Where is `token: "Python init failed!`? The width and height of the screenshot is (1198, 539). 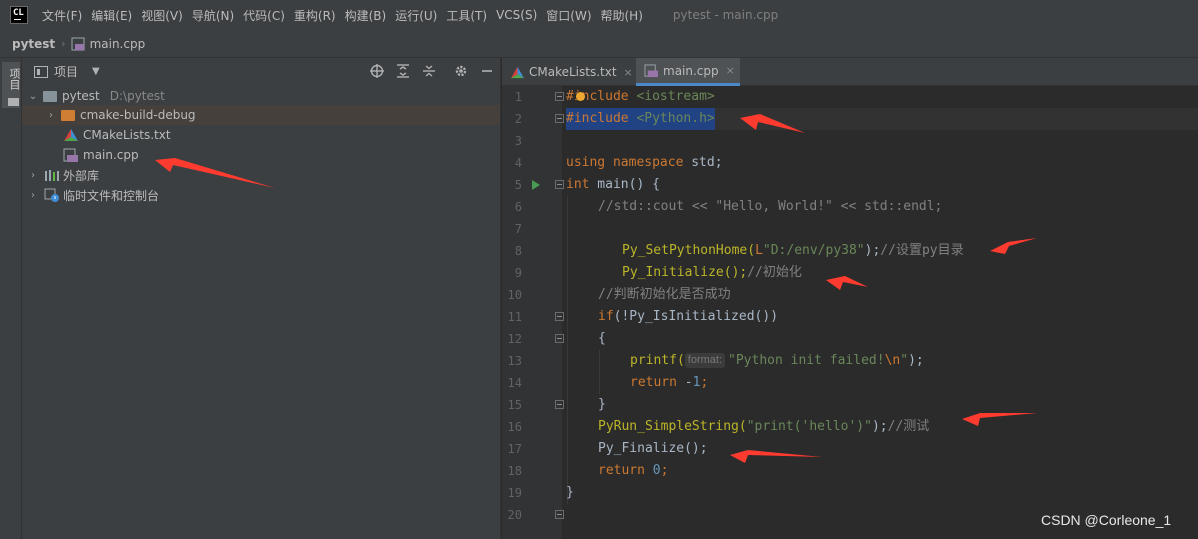
token: "Python init failed! is located at coordinates (806, 360).